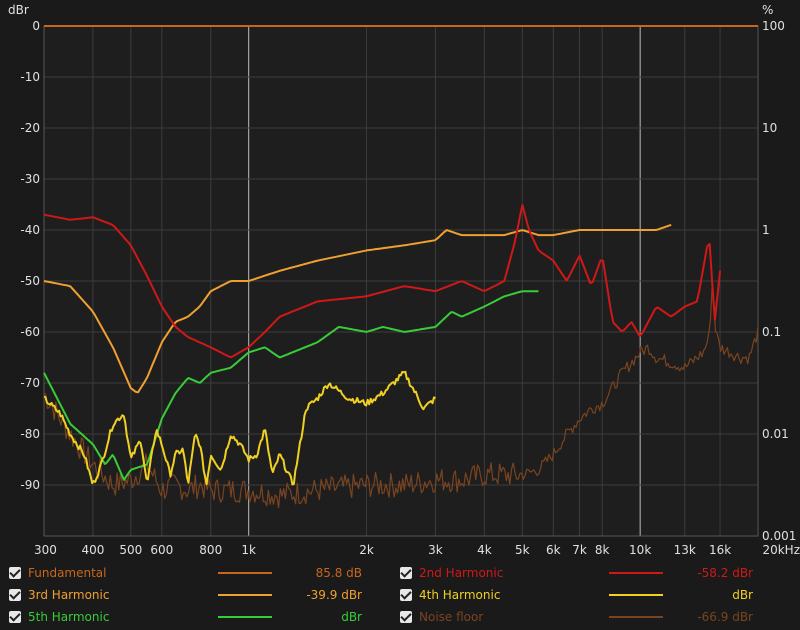 The image size is (800, 630). Describe the element at coordinates (451, 617) in the screenshot. I see `legend-label: Noise floor` at that location.